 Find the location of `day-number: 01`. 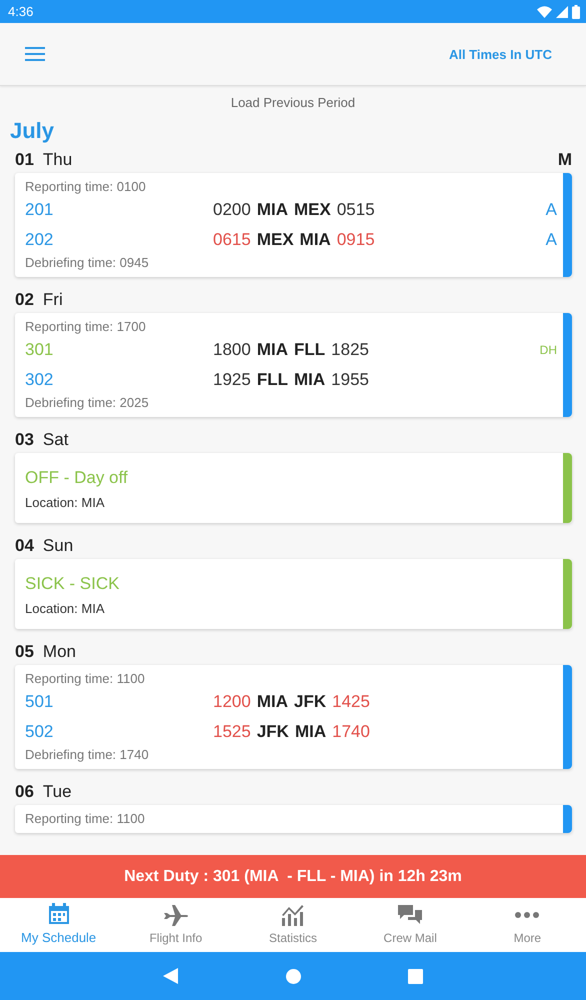

day-number: 01 is located at coordinates (24, 160).